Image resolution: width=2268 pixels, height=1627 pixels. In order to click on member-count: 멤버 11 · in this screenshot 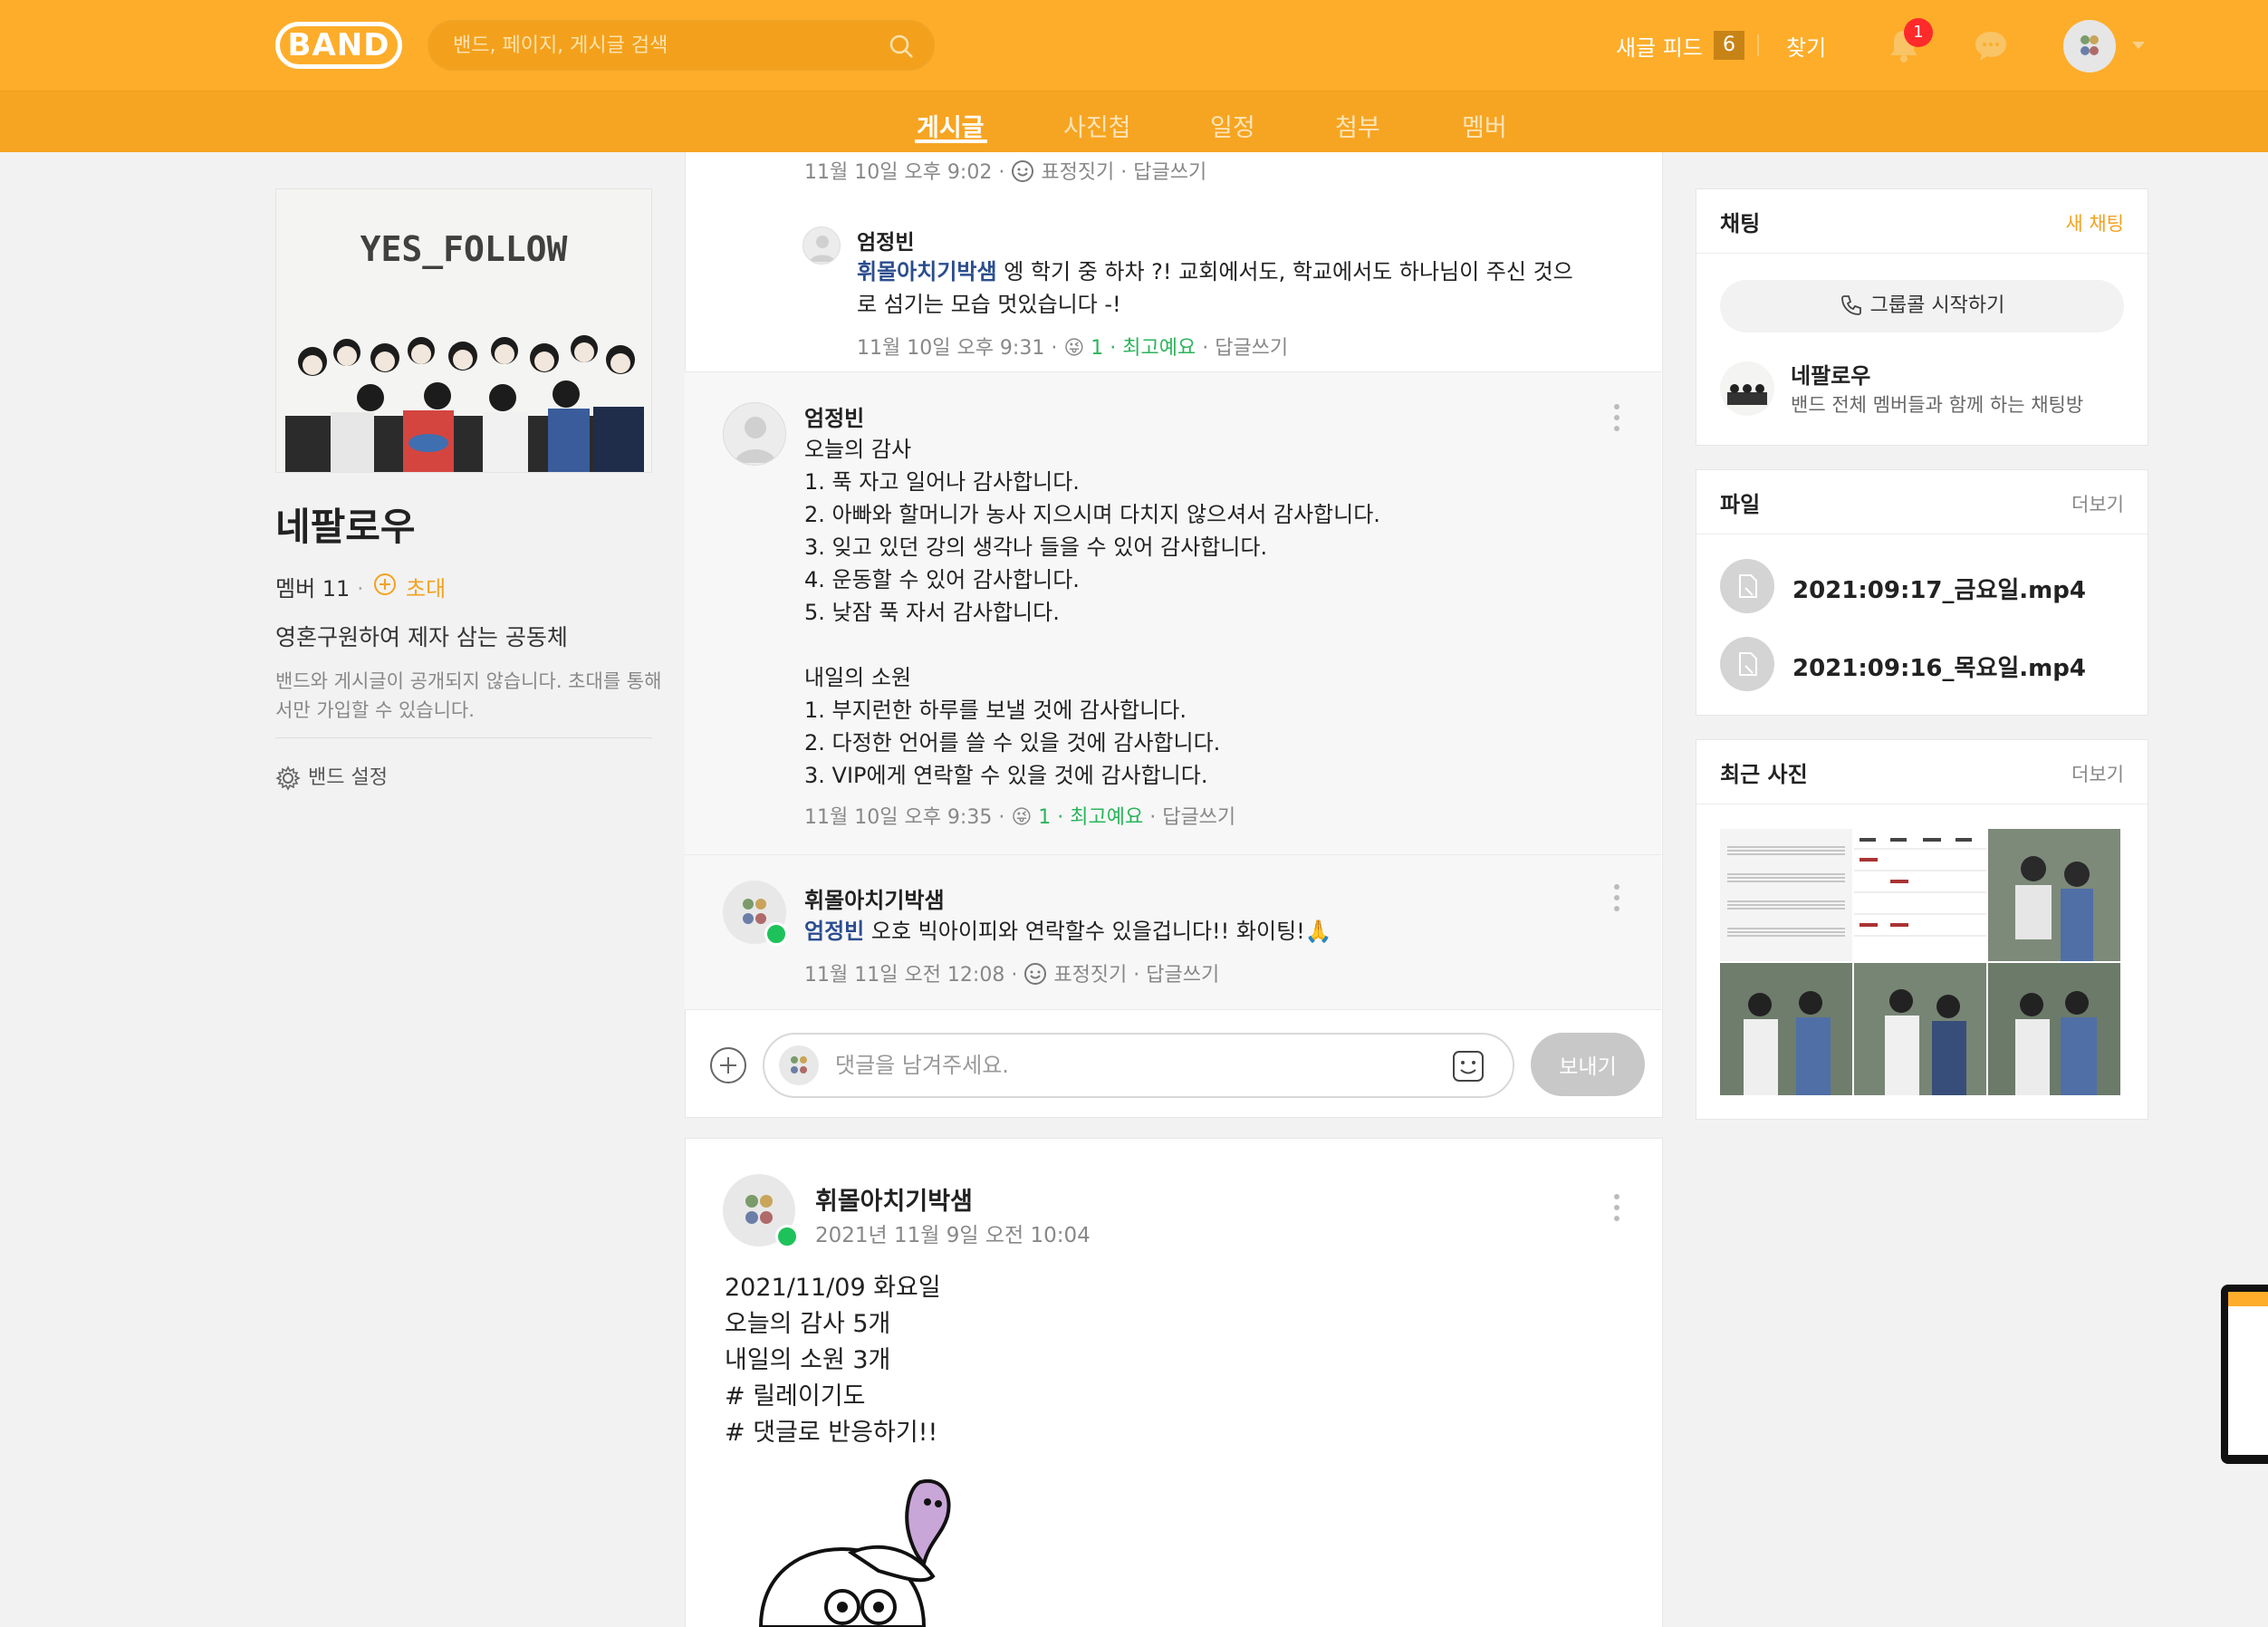, I will do `click(319, 587)`.